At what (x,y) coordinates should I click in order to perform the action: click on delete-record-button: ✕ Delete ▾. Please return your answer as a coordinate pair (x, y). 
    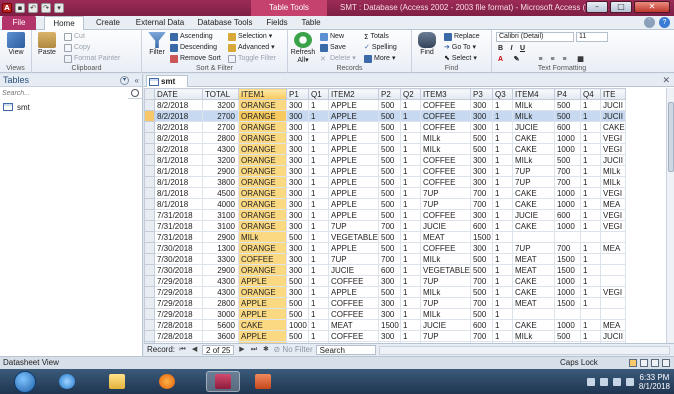
    Looking at the image, I should click on (338, 59).